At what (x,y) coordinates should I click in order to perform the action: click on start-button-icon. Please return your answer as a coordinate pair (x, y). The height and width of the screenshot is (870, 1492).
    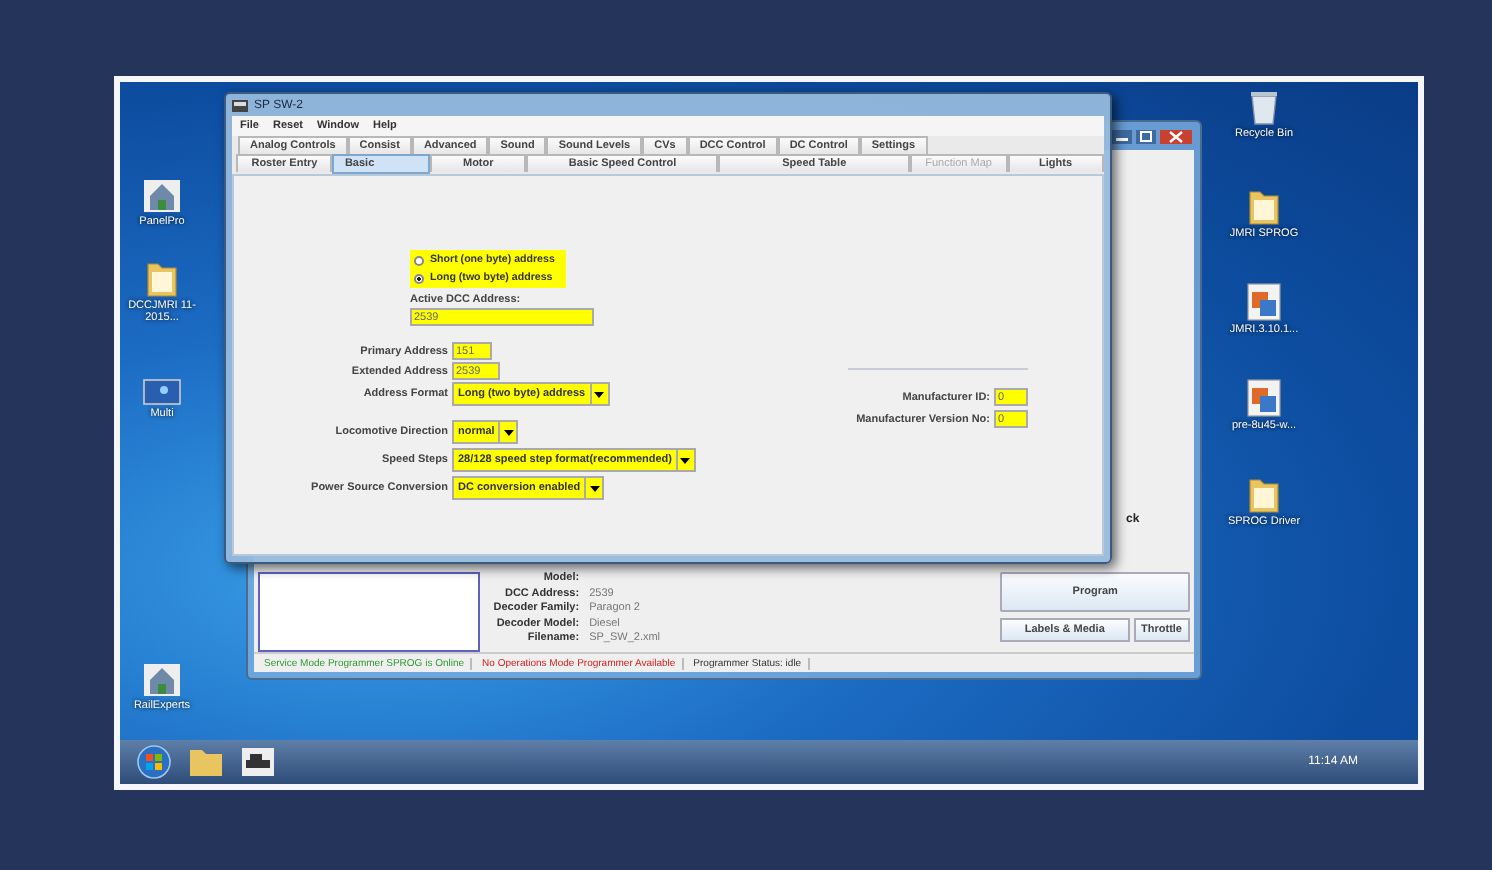
    Looking at the image, I should click on (154, 762).